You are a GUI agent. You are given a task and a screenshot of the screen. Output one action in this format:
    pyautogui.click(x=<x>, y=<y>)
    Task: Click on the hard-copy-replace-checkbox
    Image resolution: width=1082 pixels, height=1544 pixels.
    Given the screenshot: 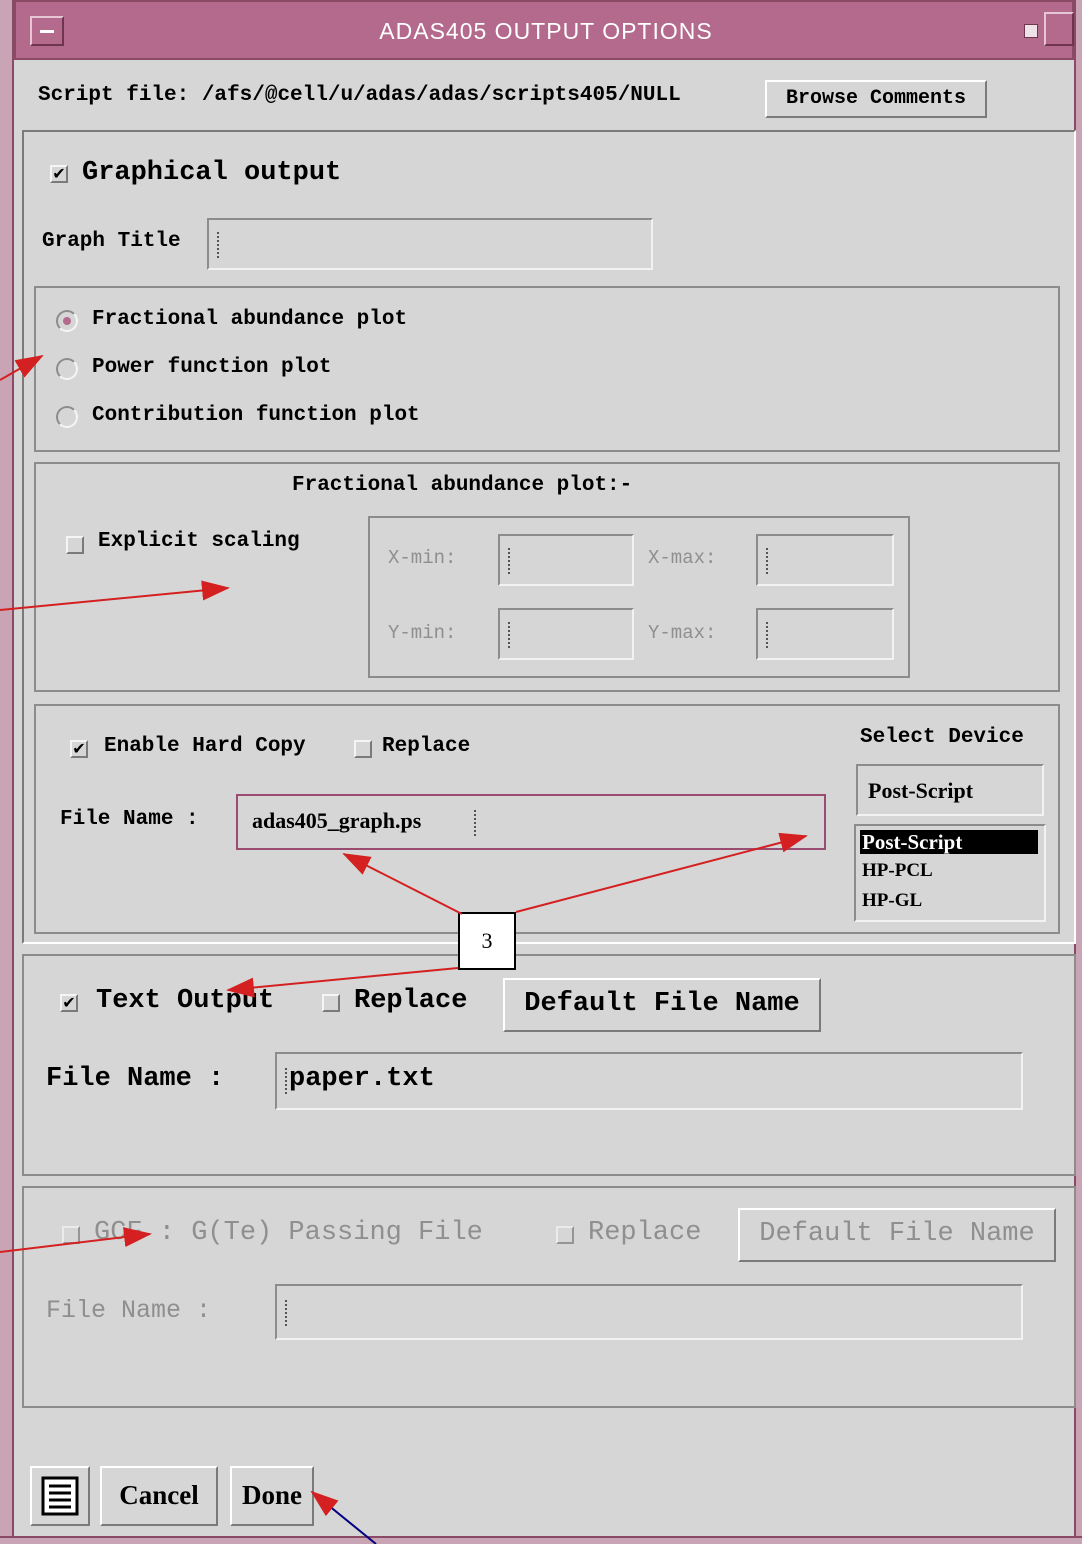 What is the action you would take?
    pyautogui.click(x=363, y=749)
    